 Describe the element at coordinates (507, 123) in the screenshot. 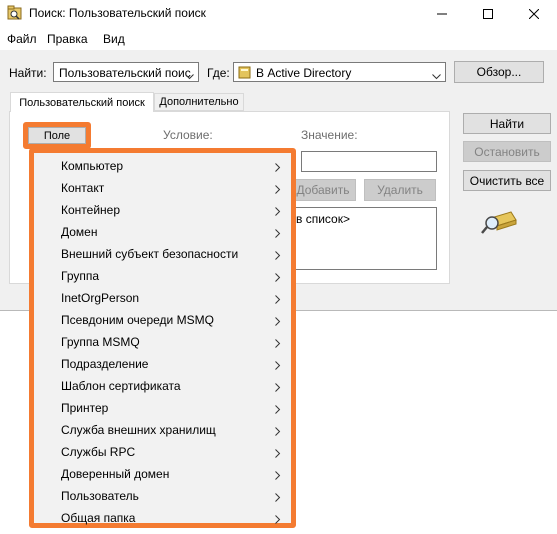

I see `find-now-button: Найти` at that location.